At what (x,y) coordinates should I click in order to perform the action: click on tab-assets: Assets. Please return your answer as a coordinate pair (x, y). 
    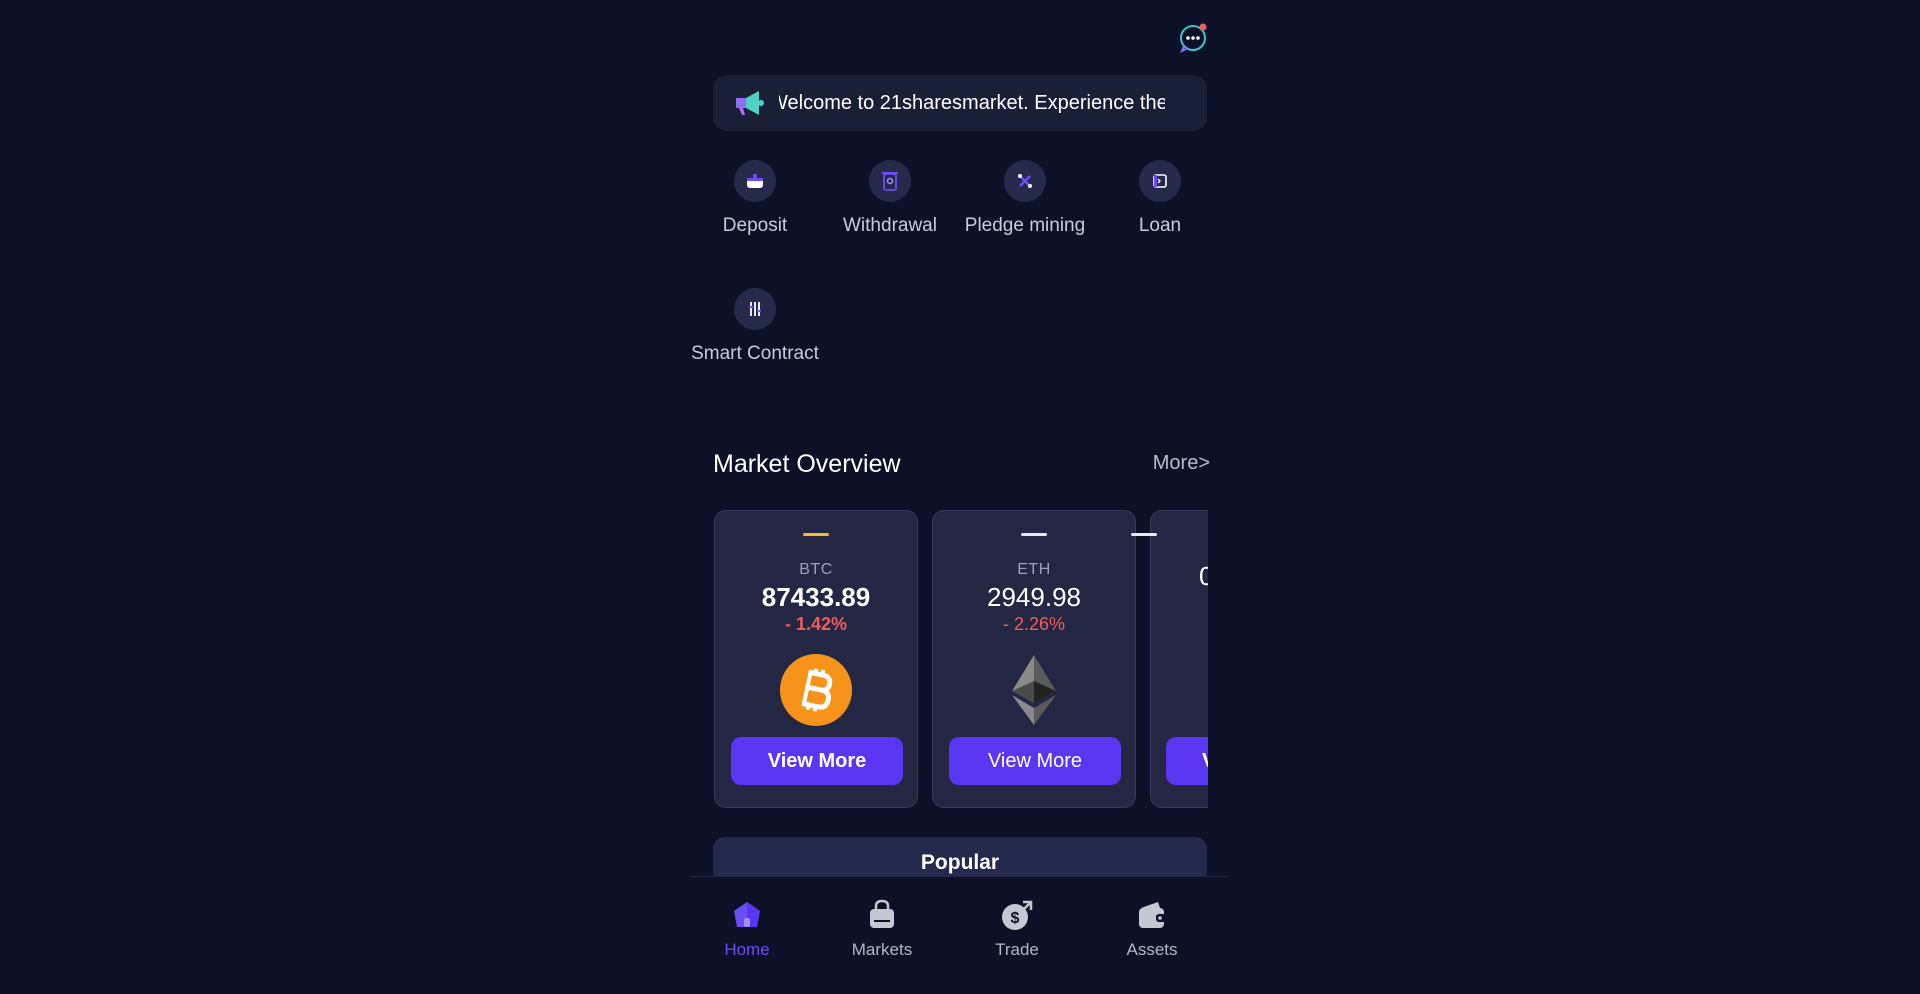
    Looking at the image, I should click on (1152, 929).